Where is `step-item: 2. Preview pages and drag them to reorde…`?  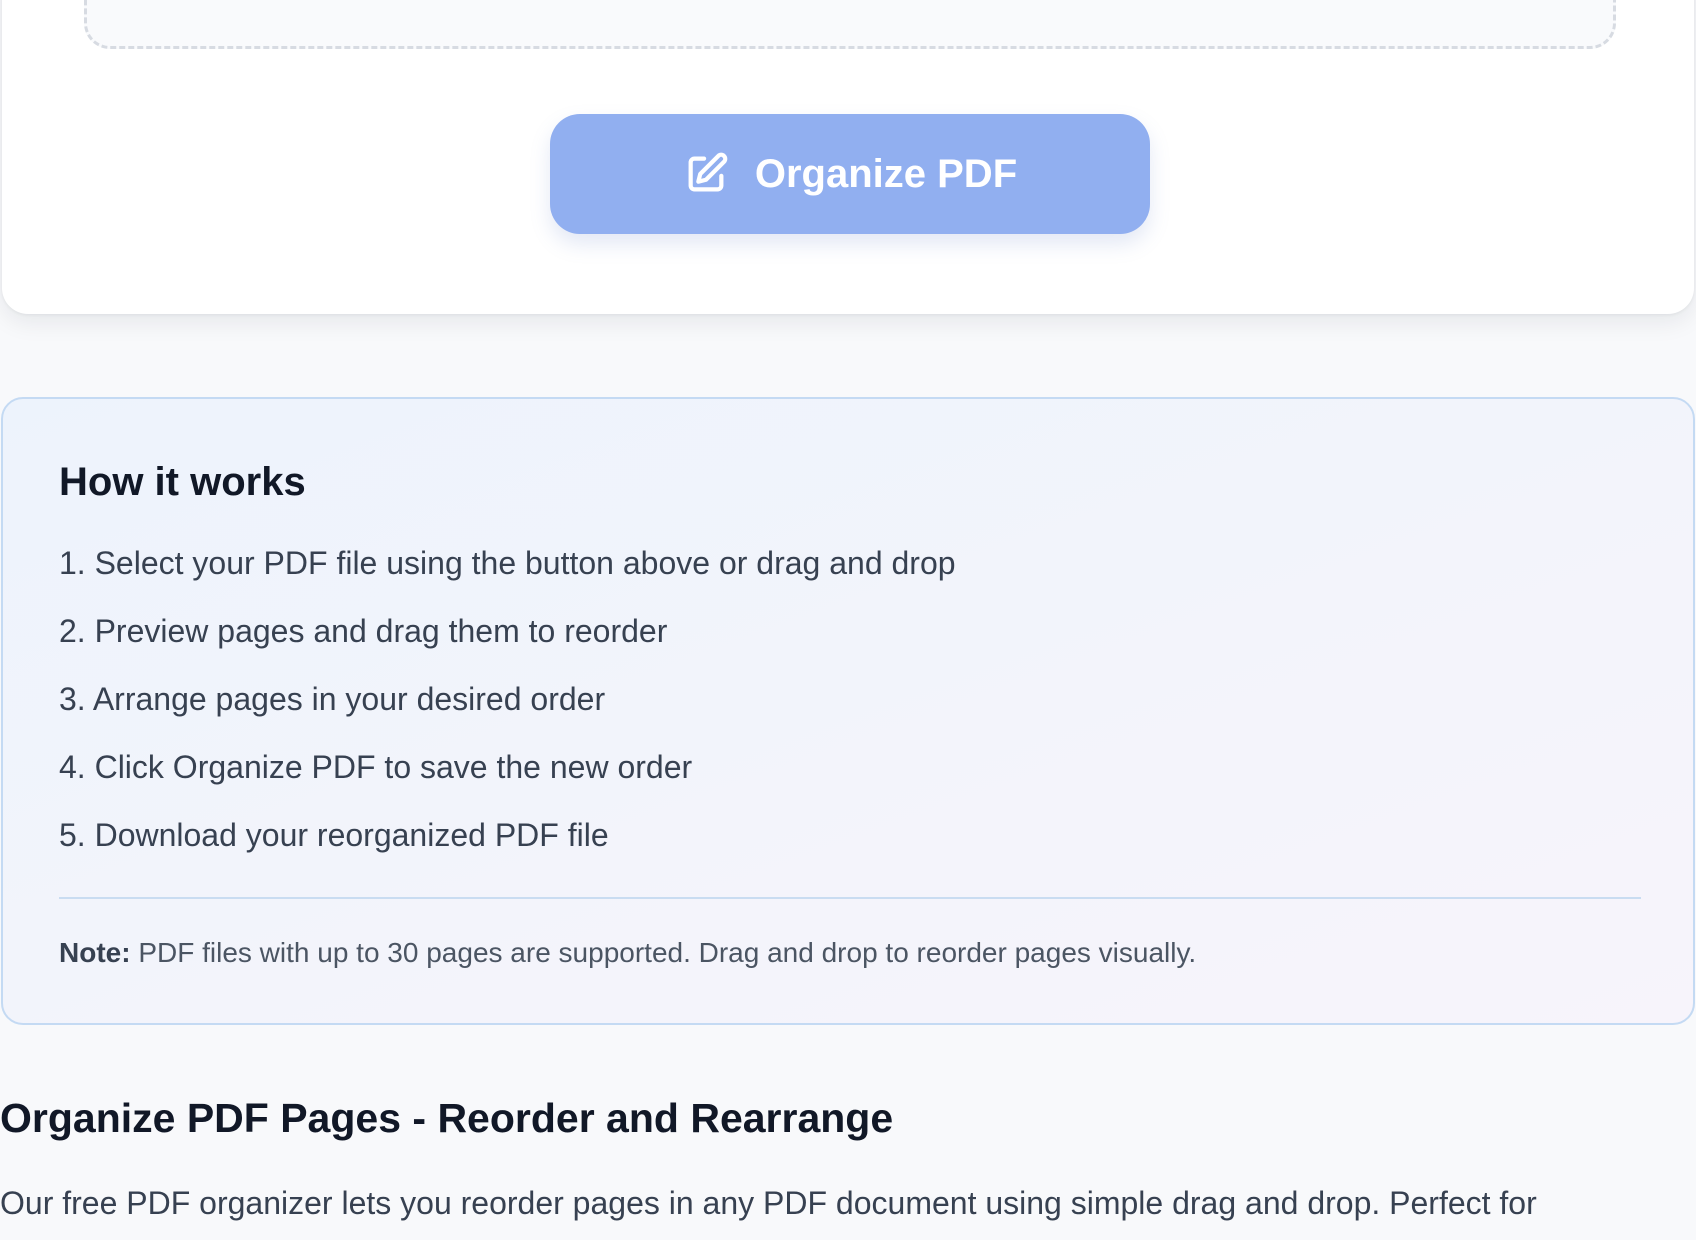 step-item: 2. Preview pages and drag them to reorde… is located at coordinates (363, 631).